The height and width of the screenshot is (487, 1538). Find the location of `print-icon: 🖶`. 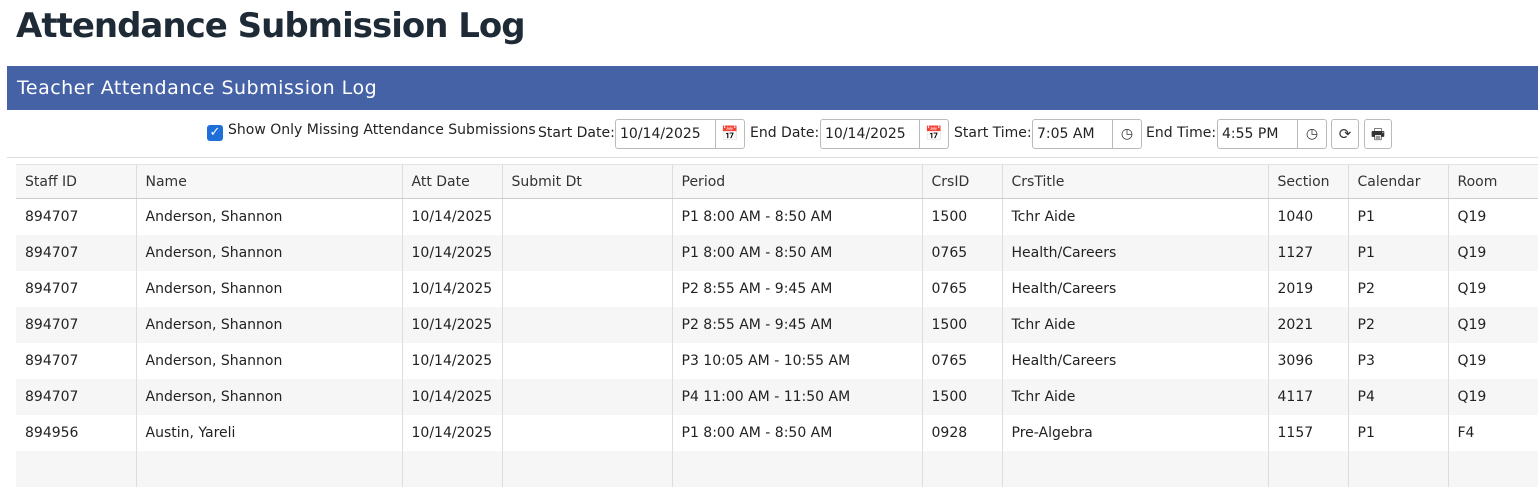

print-icon: 🖶 is located at coordinates (1378, 134).